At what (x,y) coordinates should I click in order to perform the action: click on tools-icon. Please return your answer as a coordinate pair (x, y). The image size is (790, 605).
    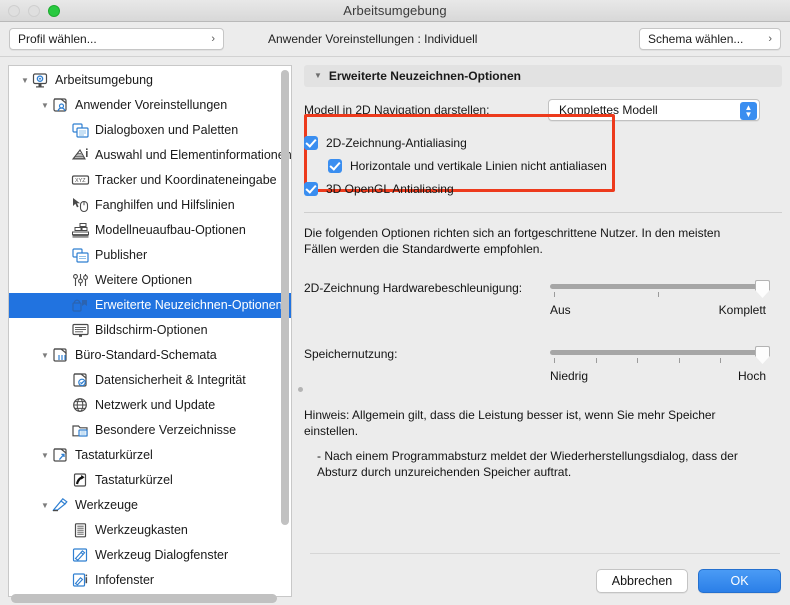
    Looking at the image, I should click on (60, 505).